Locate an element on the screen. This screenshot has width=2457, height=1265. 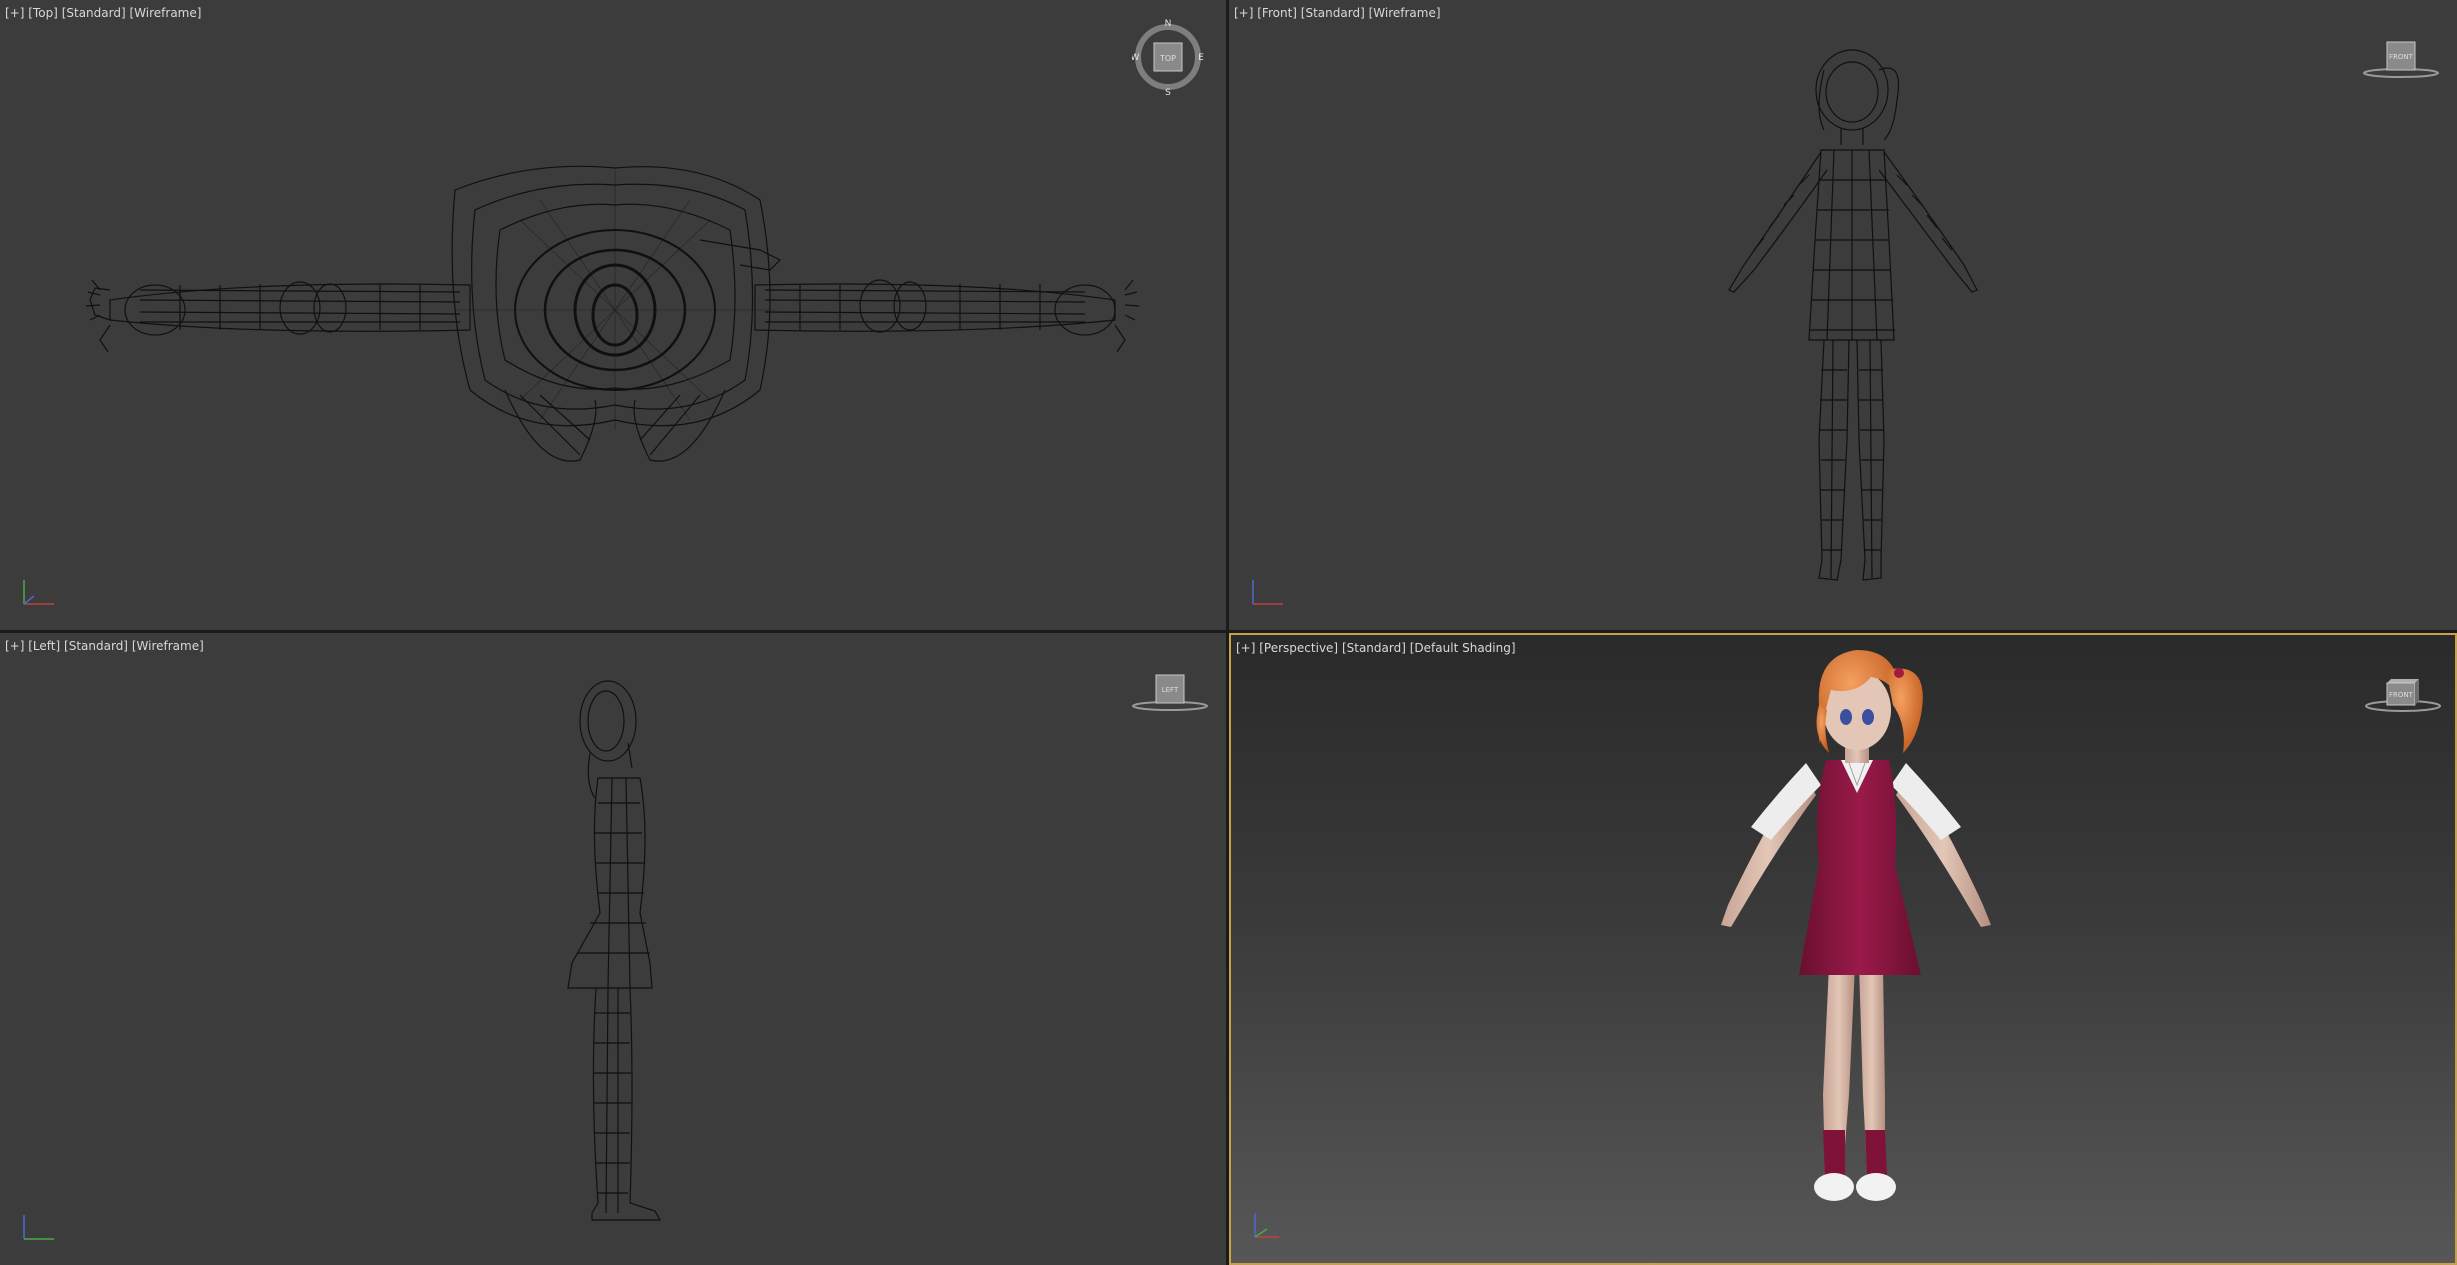
viewport-label-front: [+] [Front] [Standard] [Wireframe] is located at coordinates (1337, 13).